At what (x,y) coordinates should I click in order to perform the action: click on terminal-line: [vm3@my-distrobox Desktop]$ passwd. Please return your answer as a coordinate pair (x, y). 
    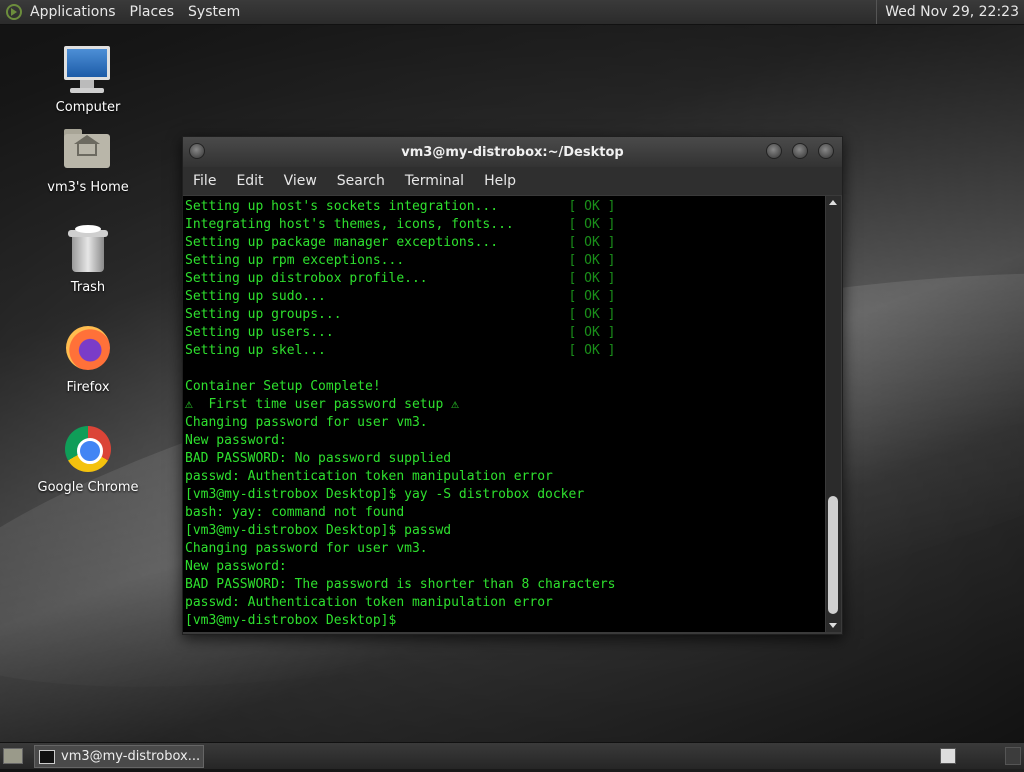
    Looking at the image, I should click on (318, 530).